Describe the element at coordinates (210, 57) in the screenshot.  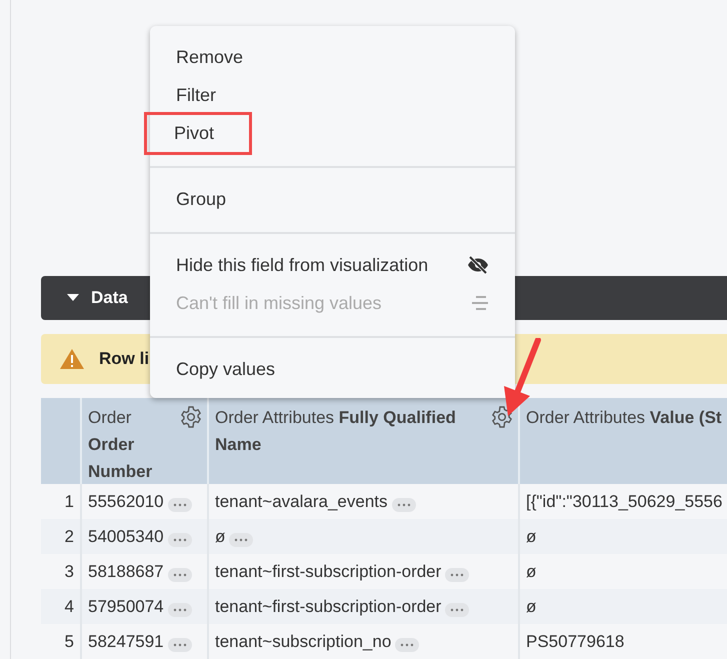
I see `menu-label: Remove` at that location.